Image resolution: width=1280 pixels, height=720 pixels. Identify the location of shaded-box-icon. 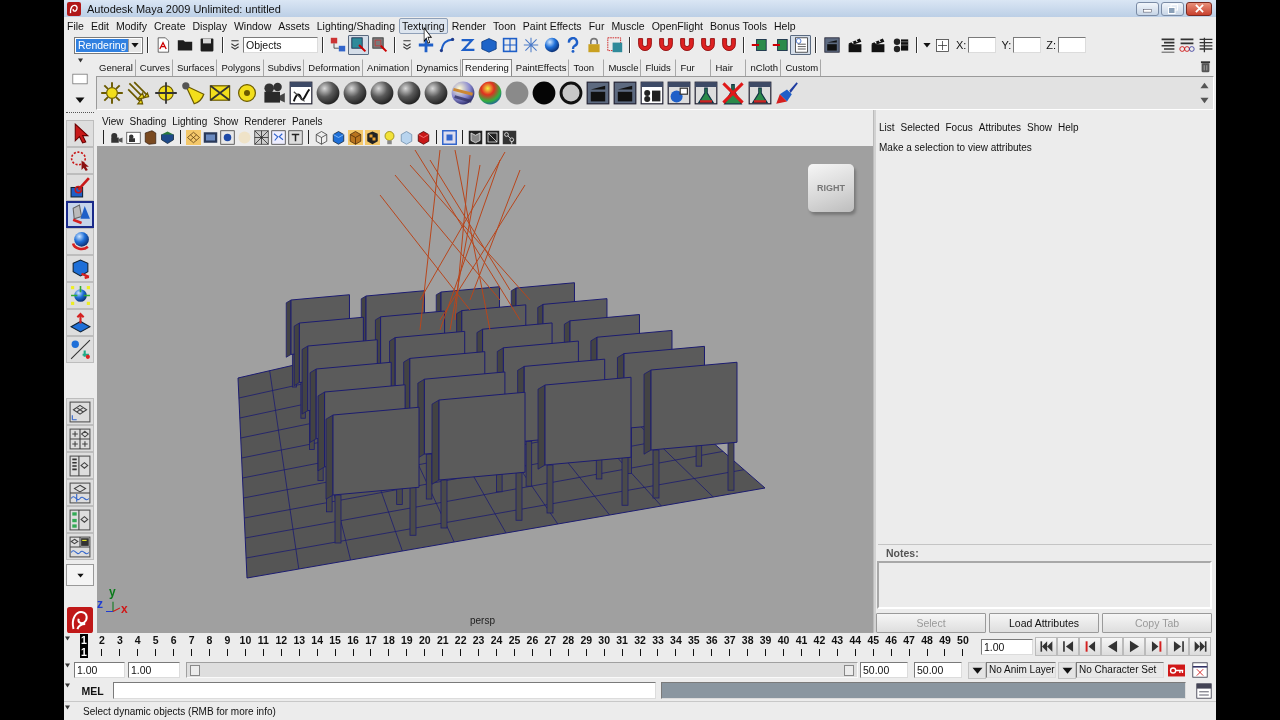
(167, 137).